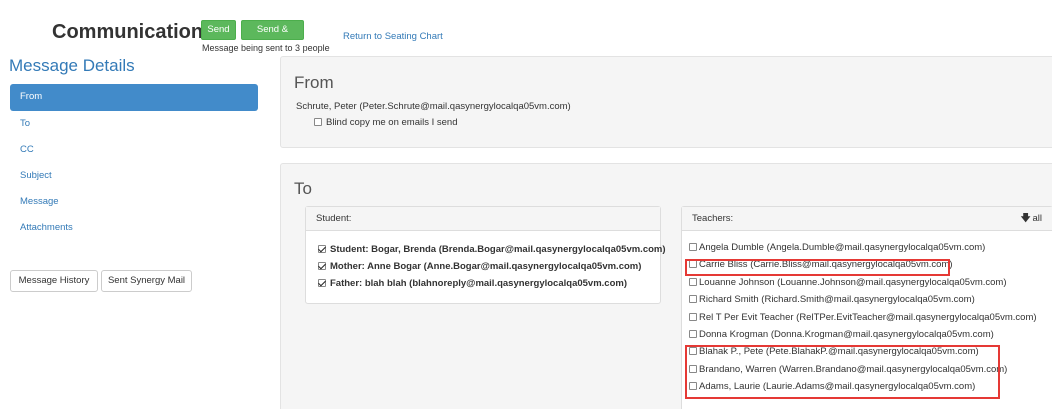 The height and width of the screenshot is (409, 1052). Describe the element at coordinates (393, 36) in the screenshot. I see `return-to-seating-chart-link: Return to Seating Chart` at that location.